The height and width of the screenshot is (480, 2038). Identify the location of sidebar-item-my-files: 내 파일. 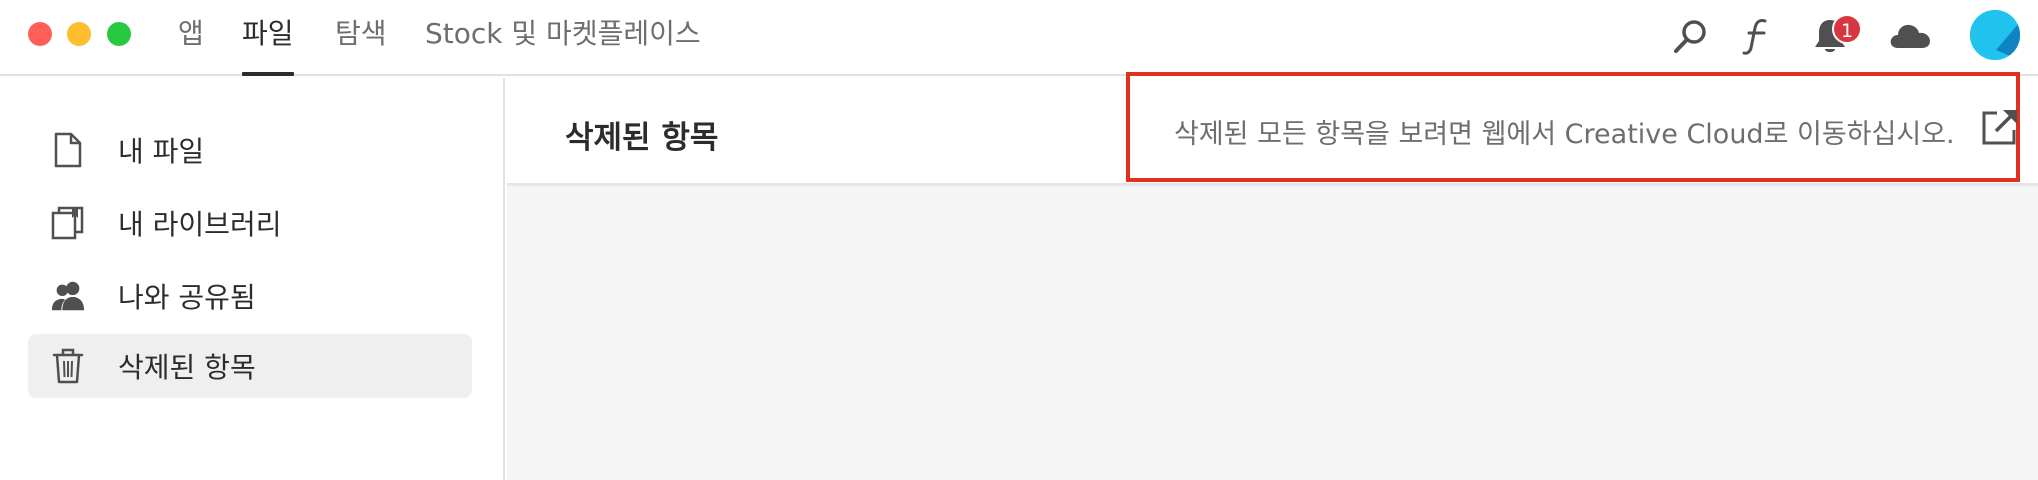
(250, 150).